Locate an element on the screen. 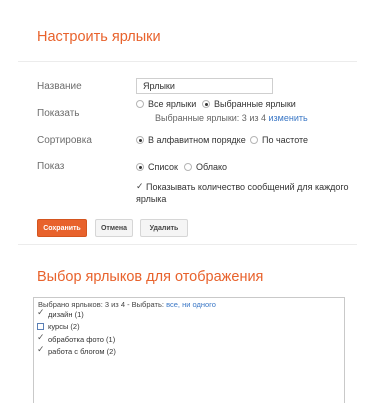 The image size is (369, 403). show-selected-summary: Выбранные ярлыки: 3 из 4 изменить is located at coordinates (231, 118).